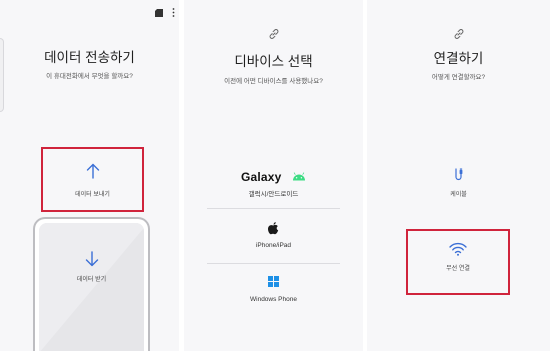 The height and width of the screenshot is (351, 550). What do you see at coordinates (458, 249) in the screenshot?
I see `wifi-icon` at bounding box center [458, 249].